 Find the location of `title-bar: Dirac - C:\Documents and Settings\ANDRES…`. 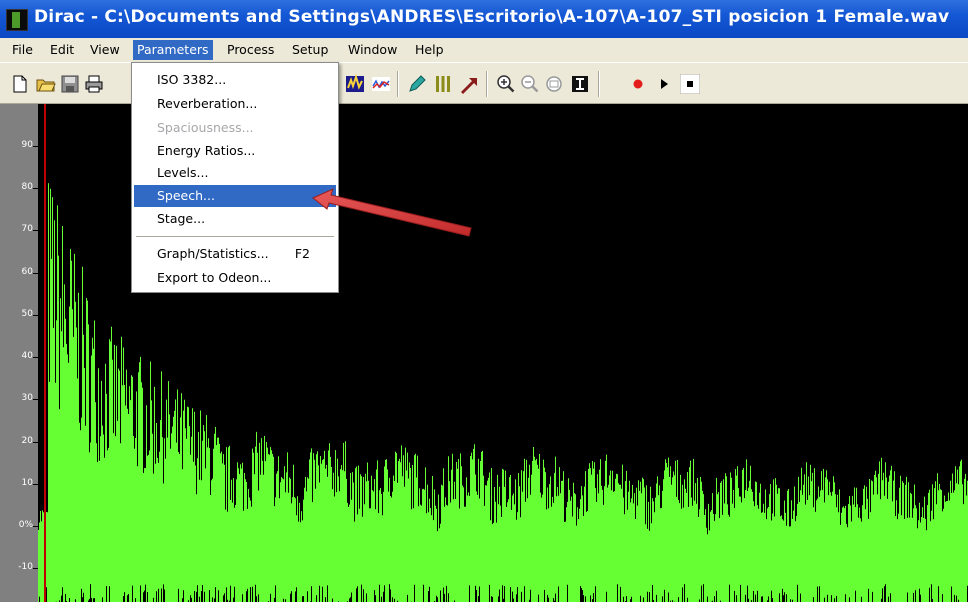

title-bar: Dirac - C:\Documents and Settings\ANDRES… is located at coordinates (484, 19).